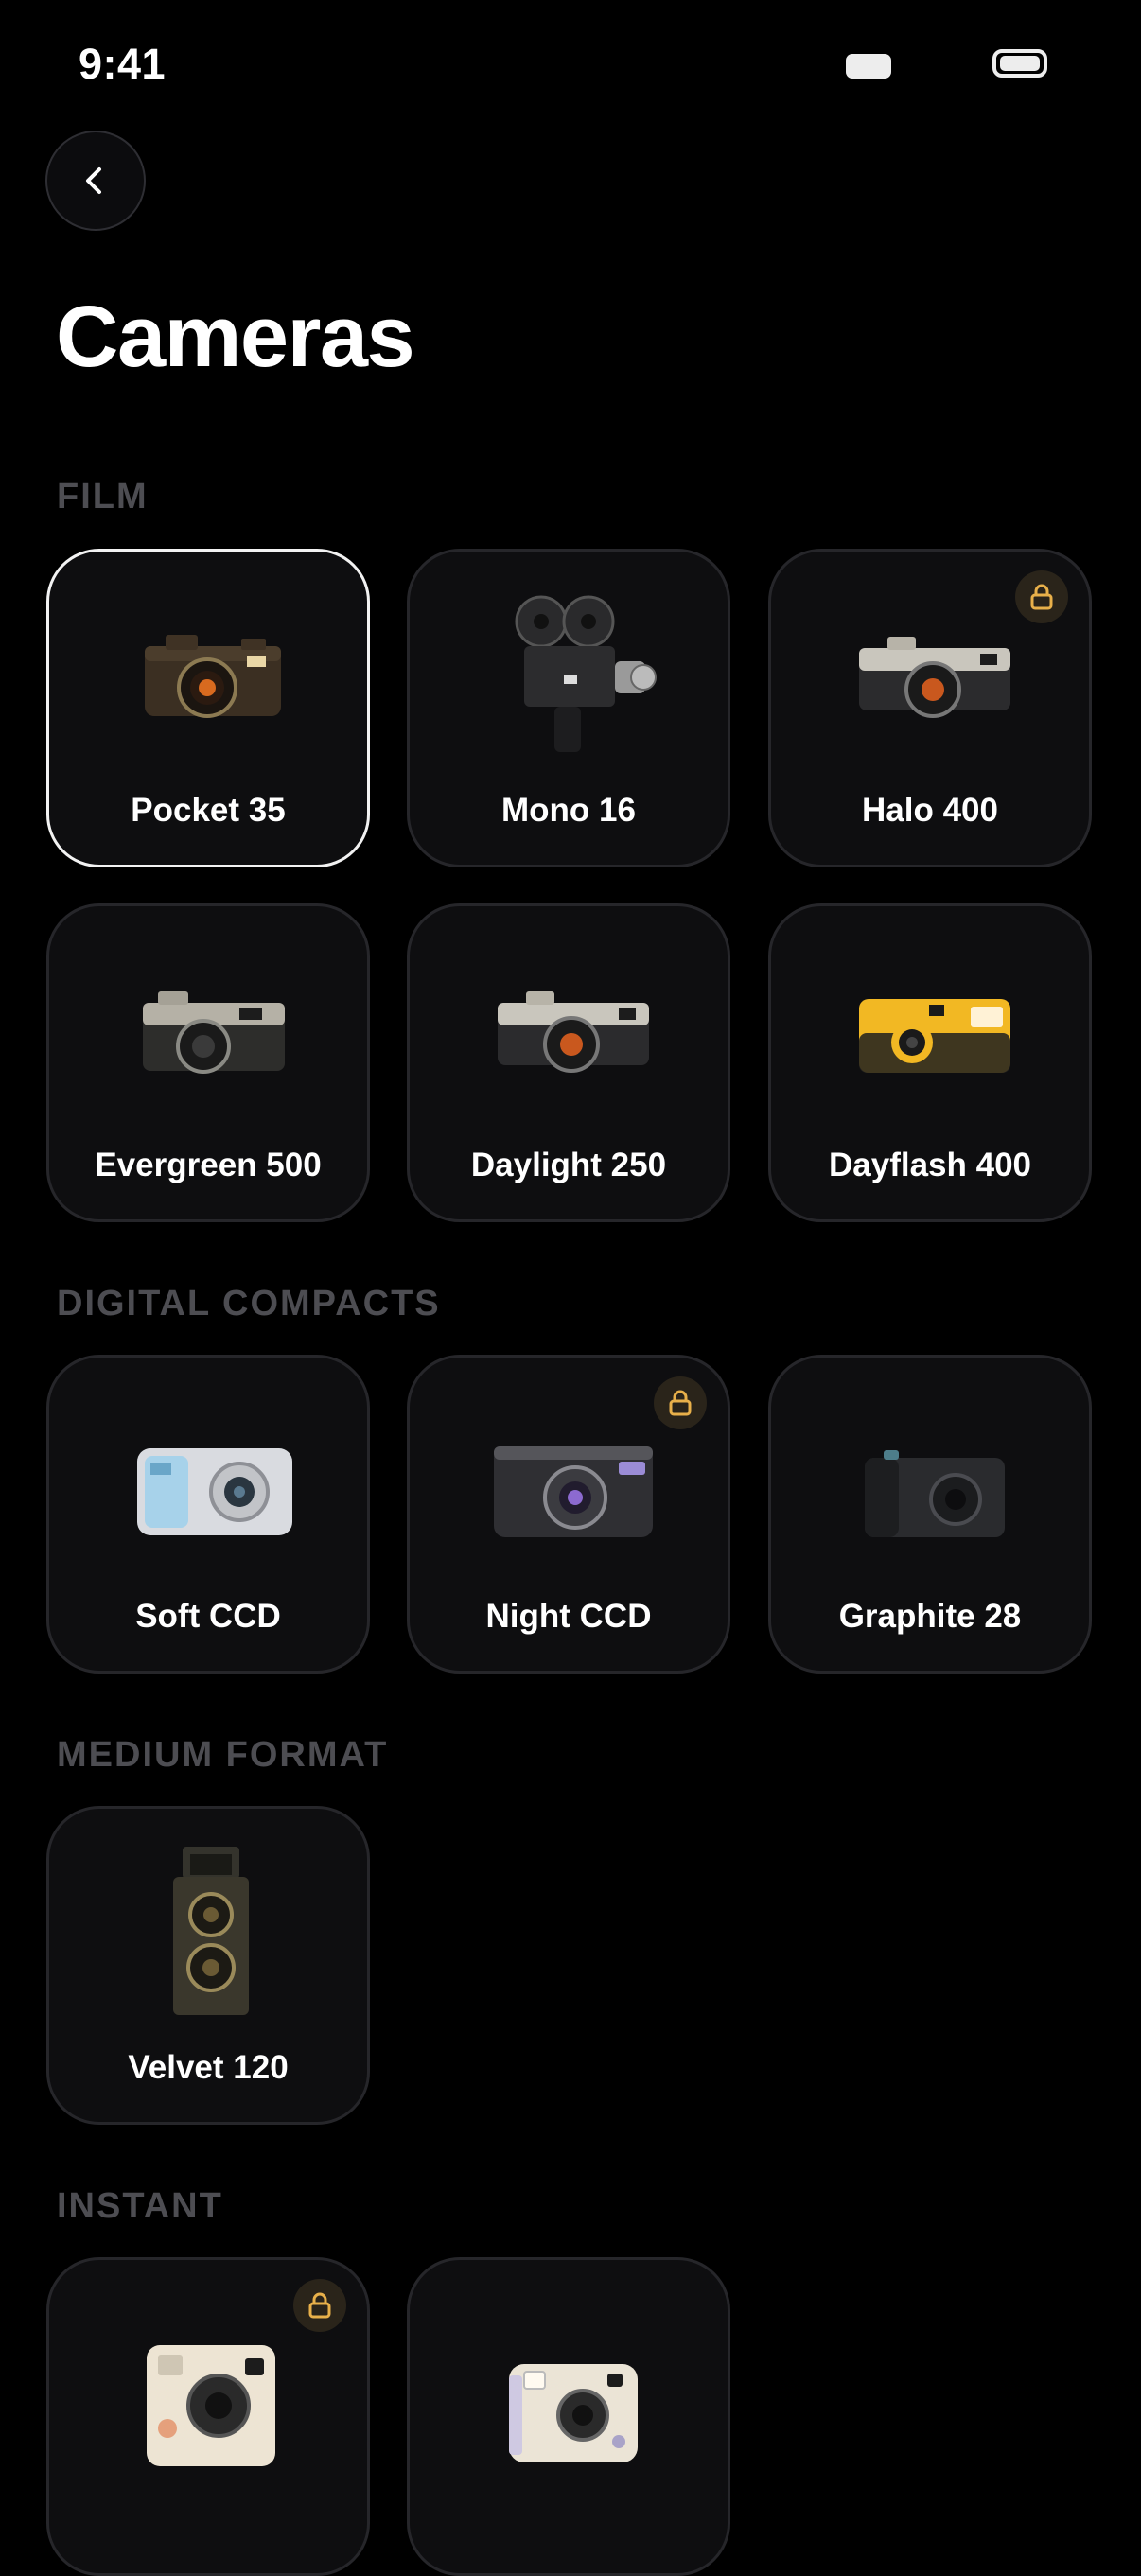 The image size is (1141, 2576). Describe the element at coordinates (1019, 63) in the screenshot. I see `battery-icon` at that location.